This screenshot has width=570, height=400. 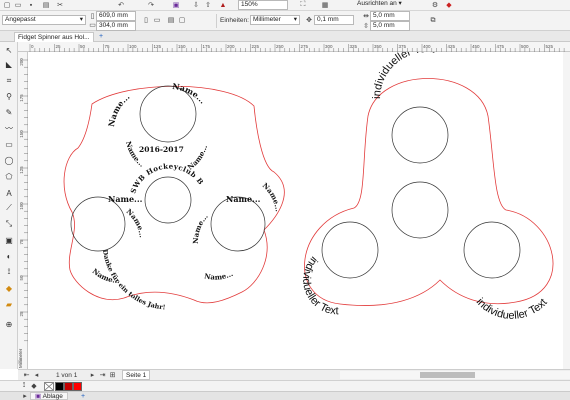 What do you see at coordinates (20, 19) in the screenshot?
I see `page-size-value: Angepasst` at bounding box center [20, 19].